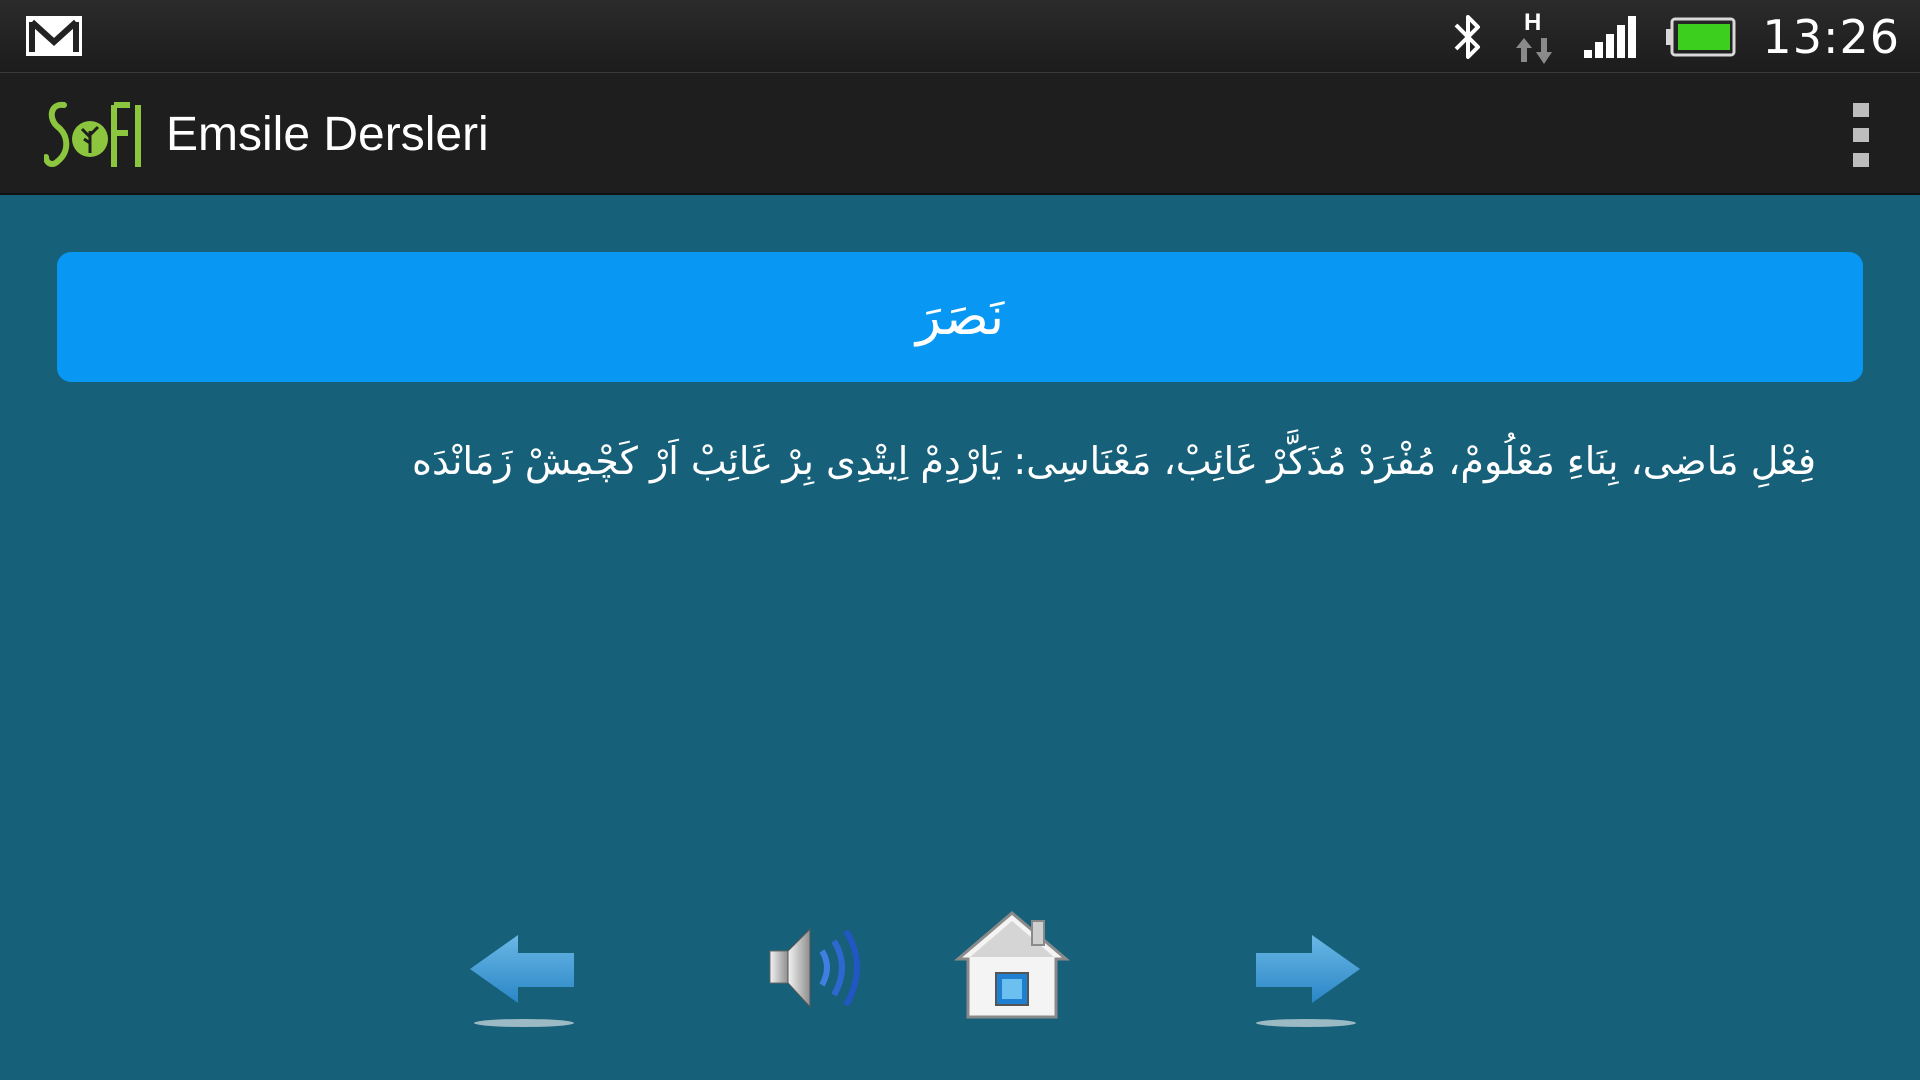 The height and width of the screenshot is (1080, 1920). What do you see at coordinates (1308, 981) in the screenshot?
I see `arrow-right-icon` at bounding box center [1308, 981].